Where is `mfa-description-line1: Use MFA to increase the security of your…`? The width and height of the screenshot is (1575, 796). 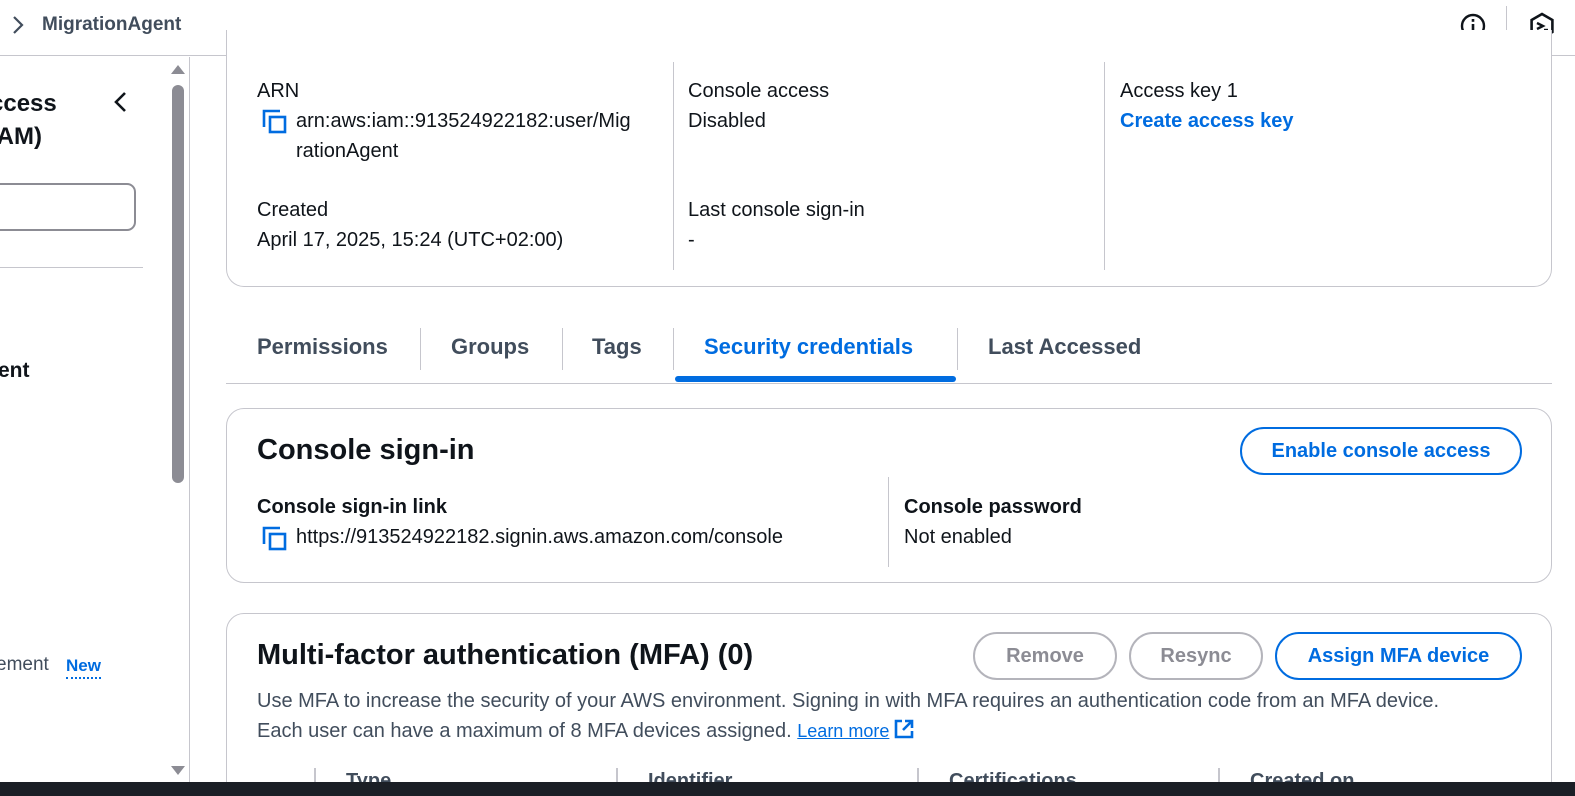
mfa-description-line1: Use MFA to increase the security of your… is located at coordinates (848, 701).